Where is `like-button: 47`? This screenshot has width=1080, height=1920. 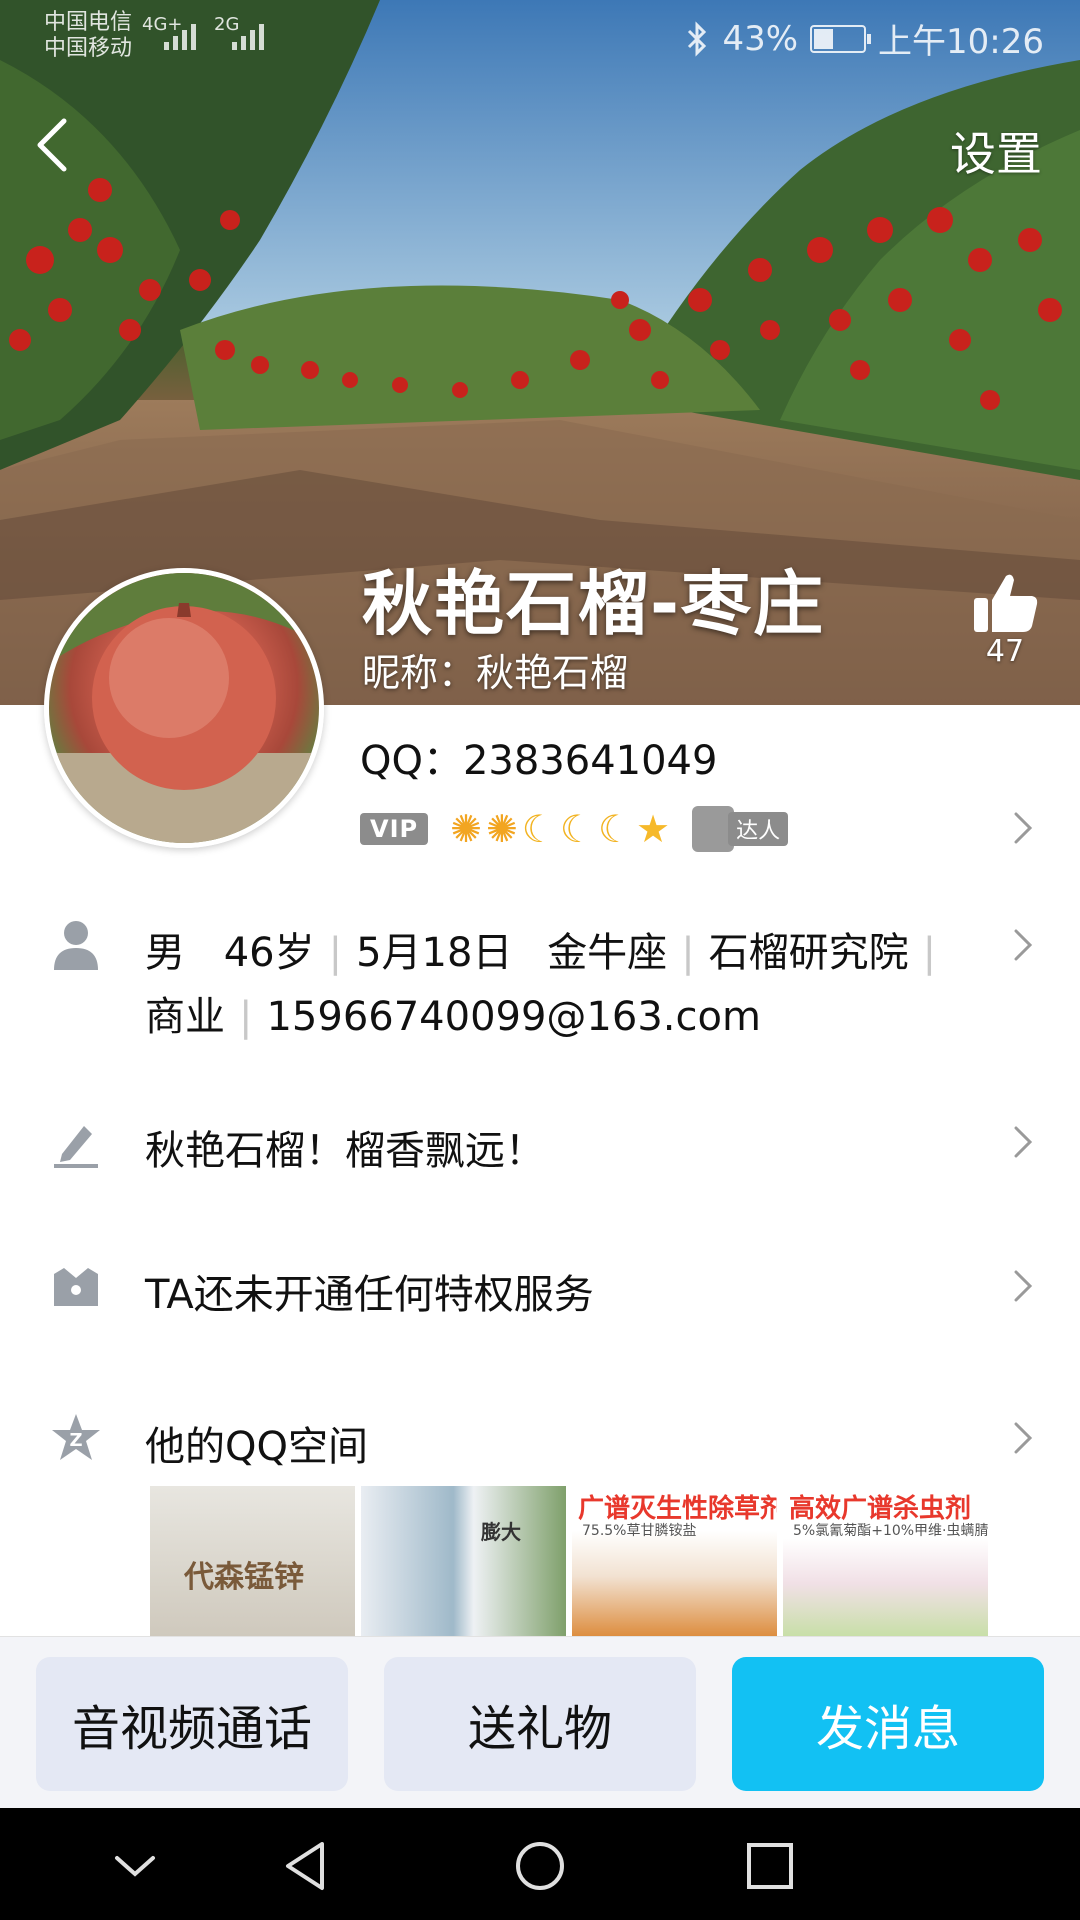
like-button: 47 is located at coordinates (1005, 619).